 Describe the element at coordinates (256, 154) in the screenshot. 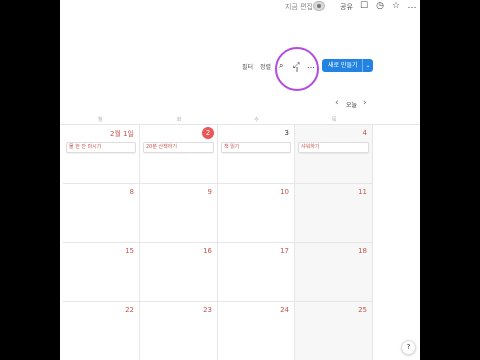

I see `calendar-day-cell: 3 책 읽기` at that location.